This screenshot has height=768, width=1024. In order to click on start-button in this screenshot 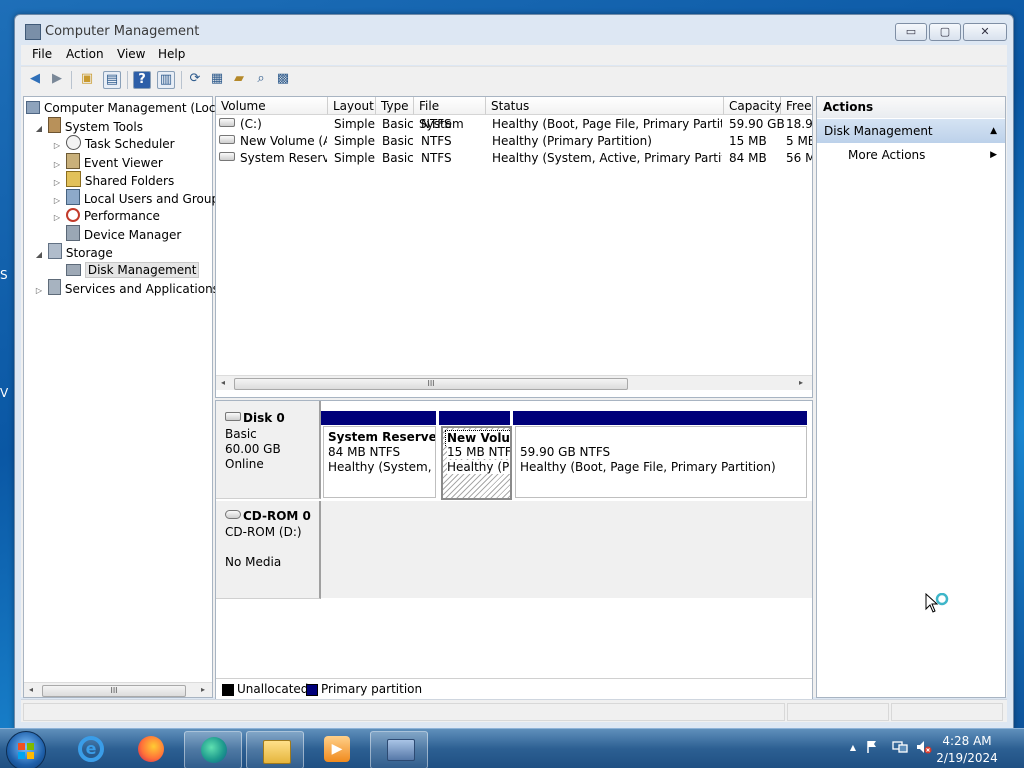, I will do `click(26, 749)`.